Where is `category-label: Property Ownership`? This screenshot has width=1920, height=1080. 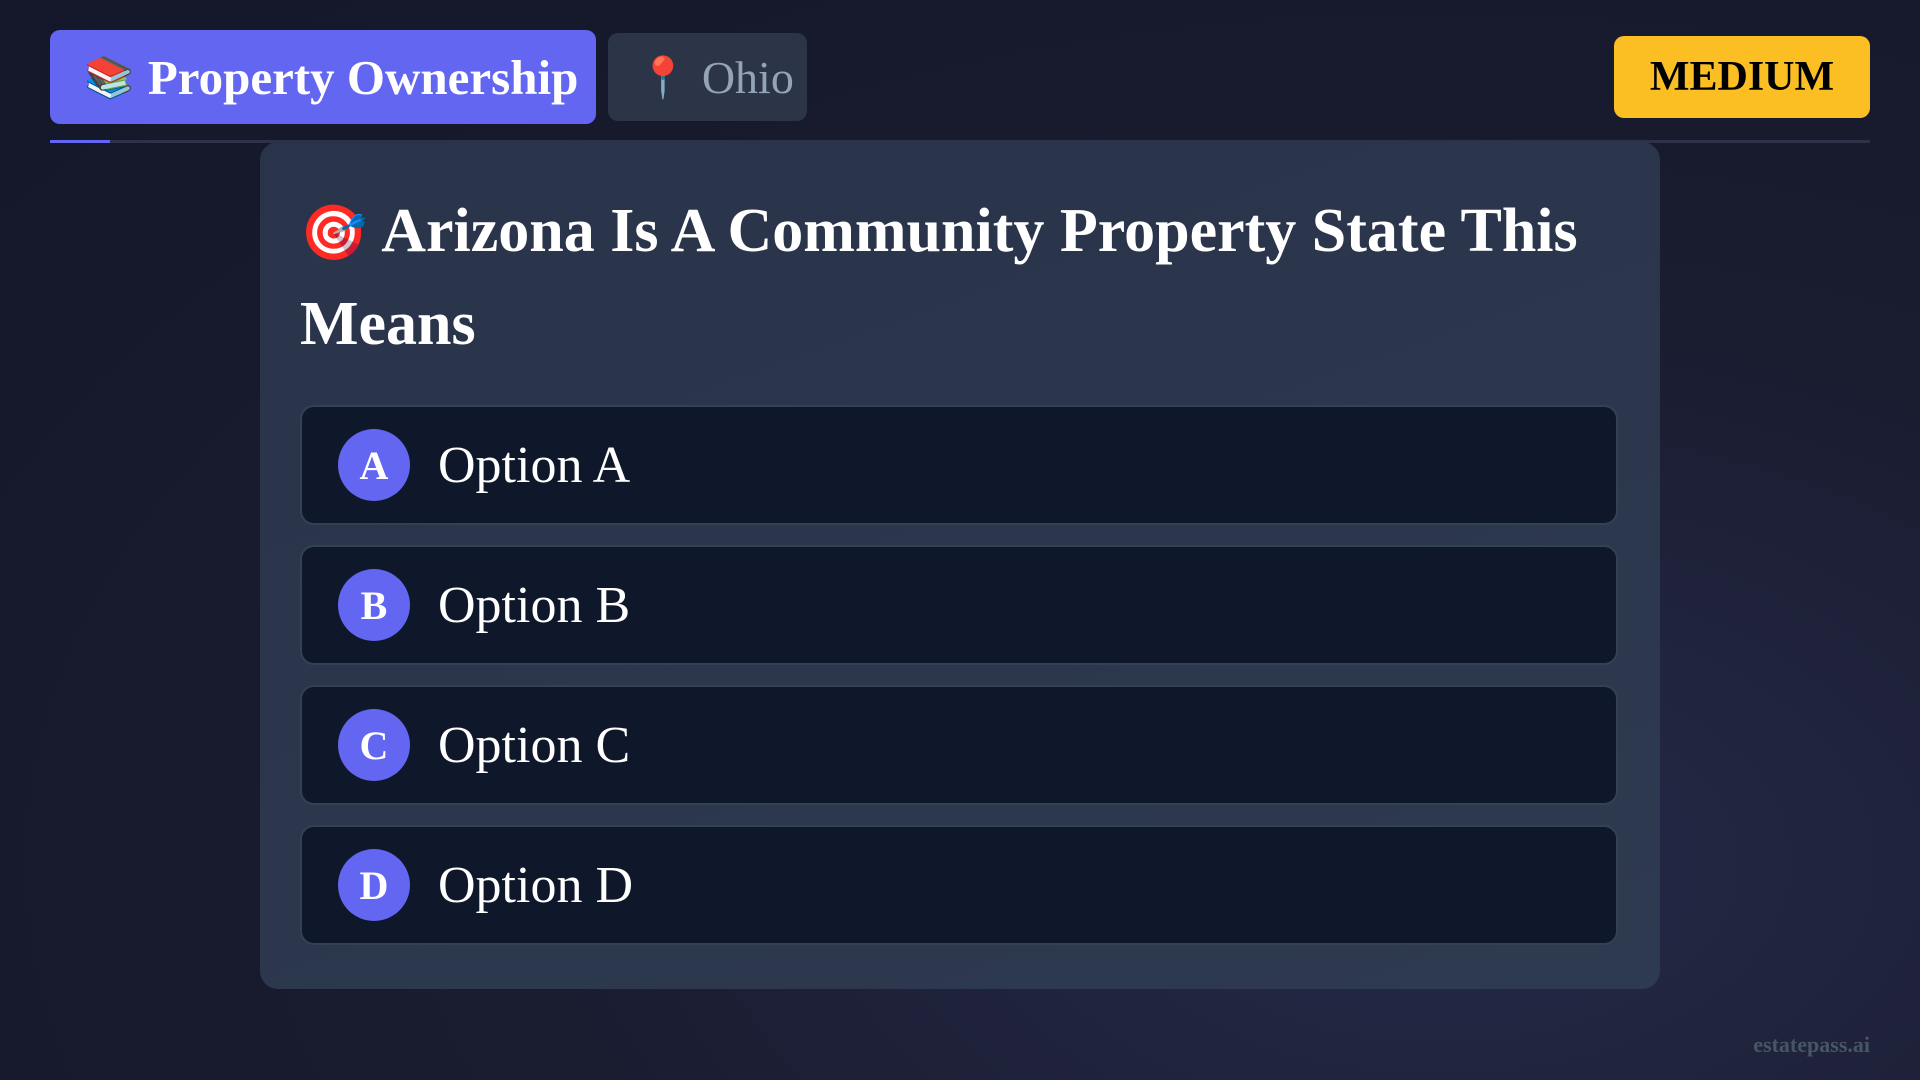
category-label: Property Ownership is located at coordinates (363, 77).